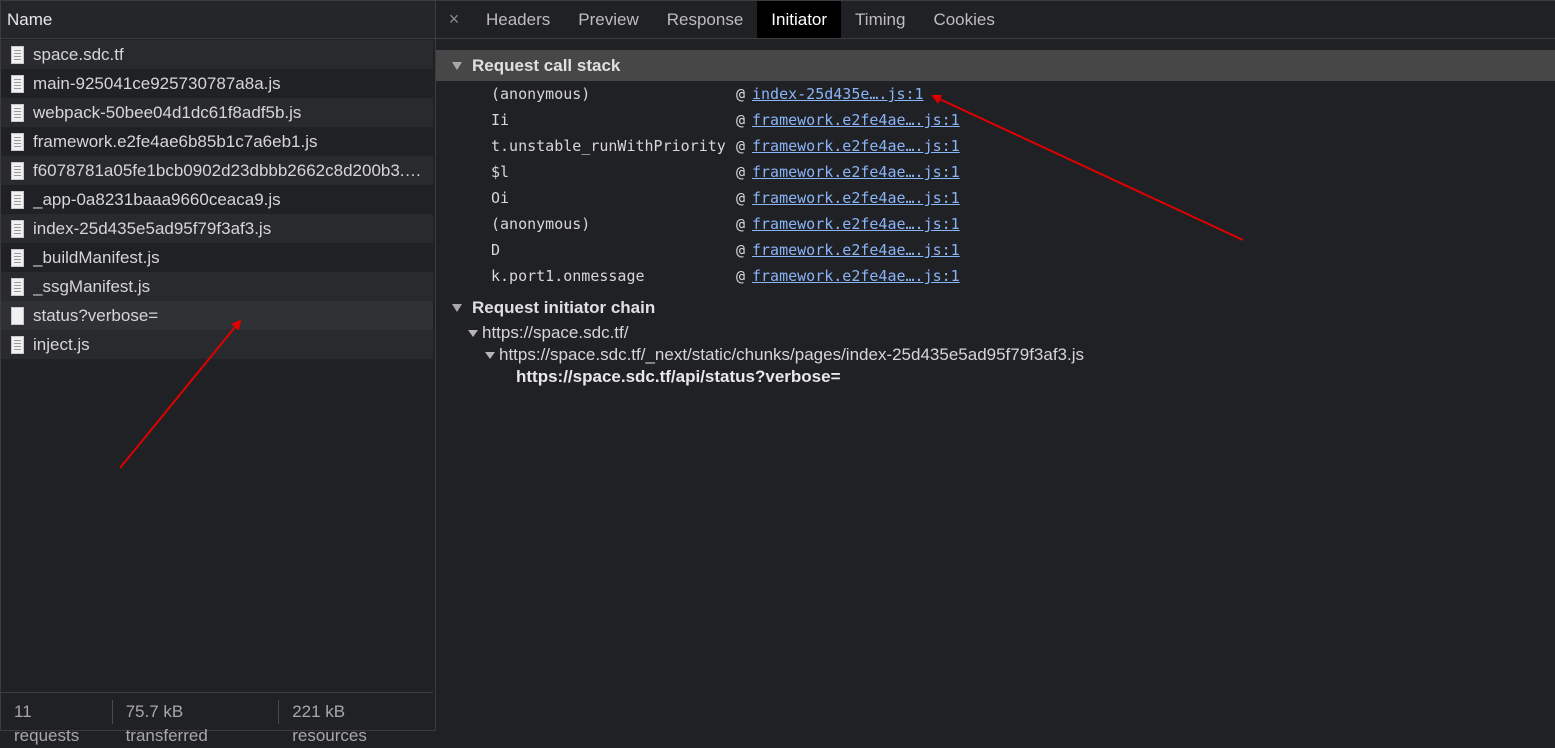 This screenshot has height=748, width=1555. What do you see at coordinates (61, 344) in the screenshot?
I see `request-name: inject.js` at bounding box center [61, 344].